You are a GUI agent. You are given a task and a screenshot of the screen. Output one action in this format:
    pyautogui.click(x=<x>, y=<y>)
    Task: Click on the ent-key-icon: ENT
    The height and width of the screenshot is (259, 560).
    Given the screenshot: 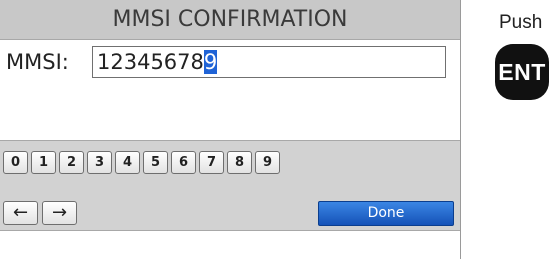 What is the action you would take?
    pyautogui.click(x=522, y=72)
    